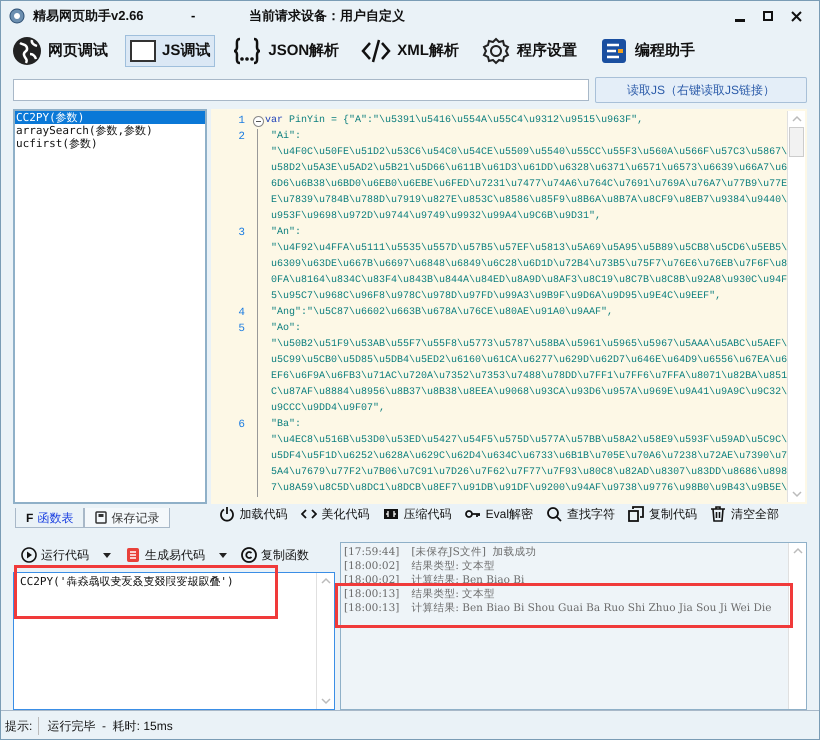 The height and width of the screenshot is (740, 820). What do you see at coordinates (133, 555) in the screenshot?
I see `easy-icon` at bounding box center [133, 555].